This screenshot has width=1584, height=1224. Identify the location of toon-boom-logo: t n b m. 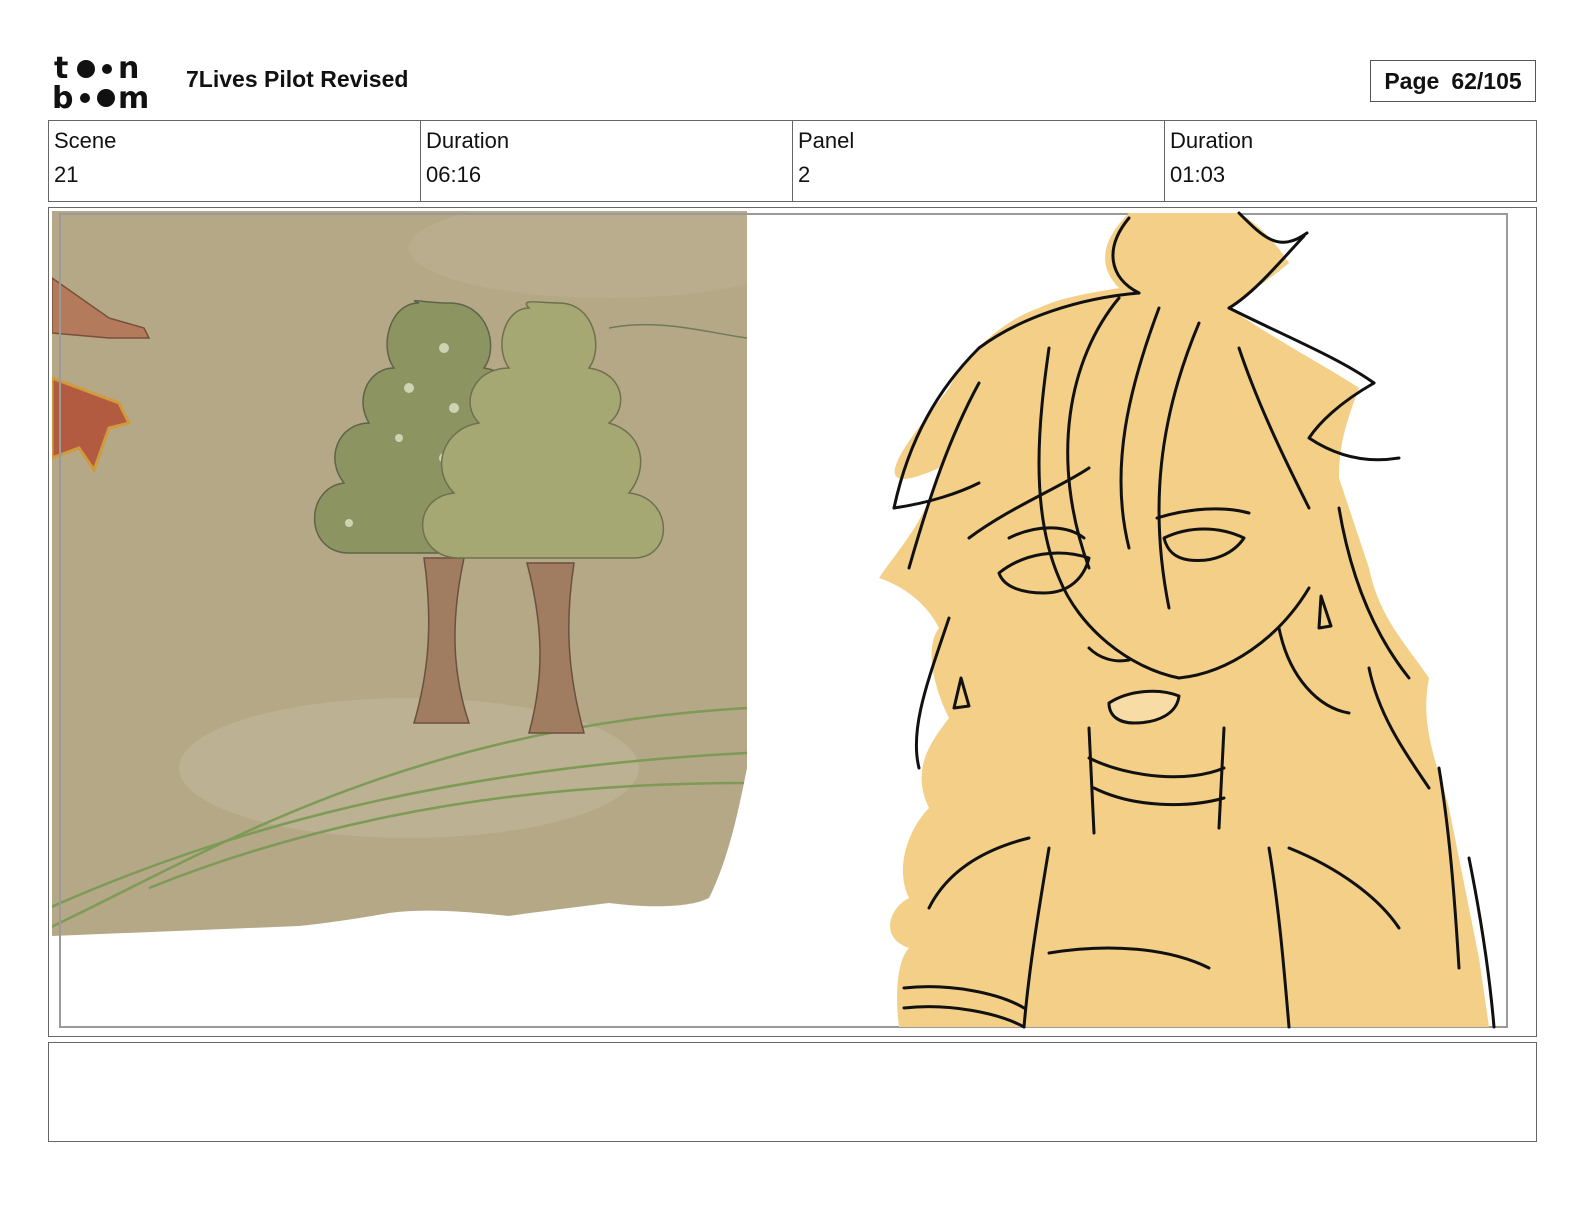
(100, 82).